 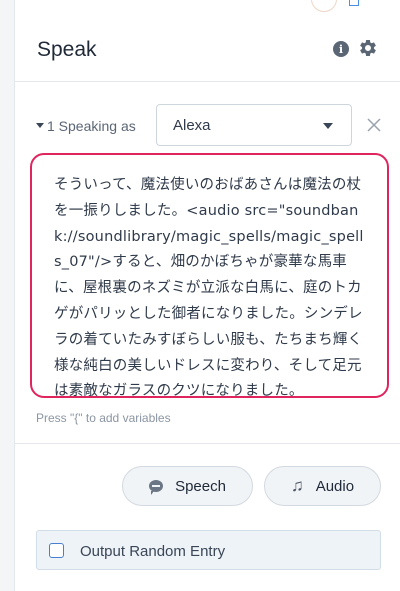 I want to click on close-icon, so click(x=374, y=125).